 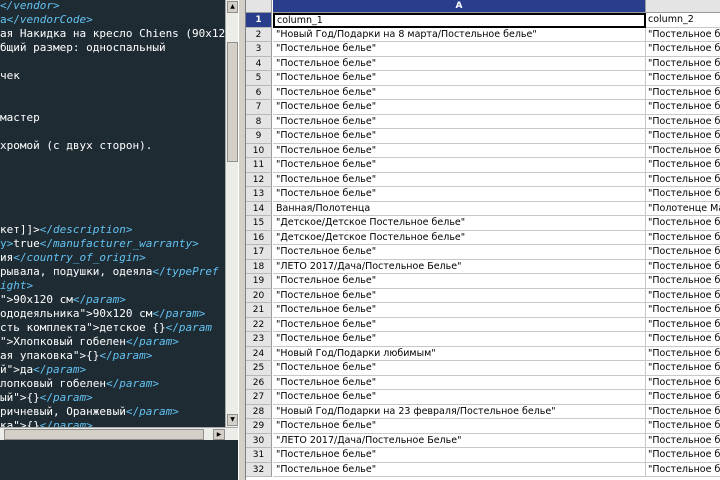 What do you see at coordinates (259, 440) in the screenshot?
I see `row-header: 30` at bounding box center [259, 440].